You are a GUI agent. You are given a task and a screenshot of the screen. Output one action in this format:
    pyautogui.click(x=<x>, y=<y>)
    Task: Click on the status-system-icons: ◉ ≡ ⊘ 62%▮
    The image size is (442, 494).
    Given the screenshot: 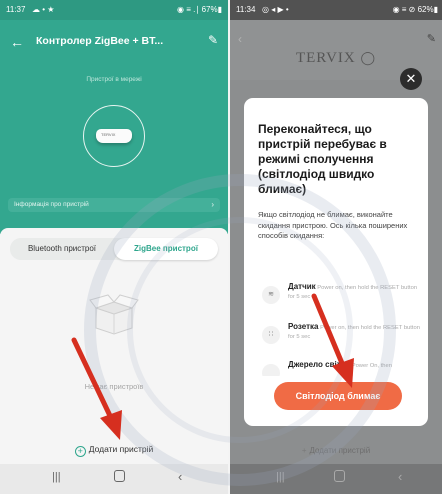 What is the action you would take?
    pyautogui.click(x=415, y=9)
    